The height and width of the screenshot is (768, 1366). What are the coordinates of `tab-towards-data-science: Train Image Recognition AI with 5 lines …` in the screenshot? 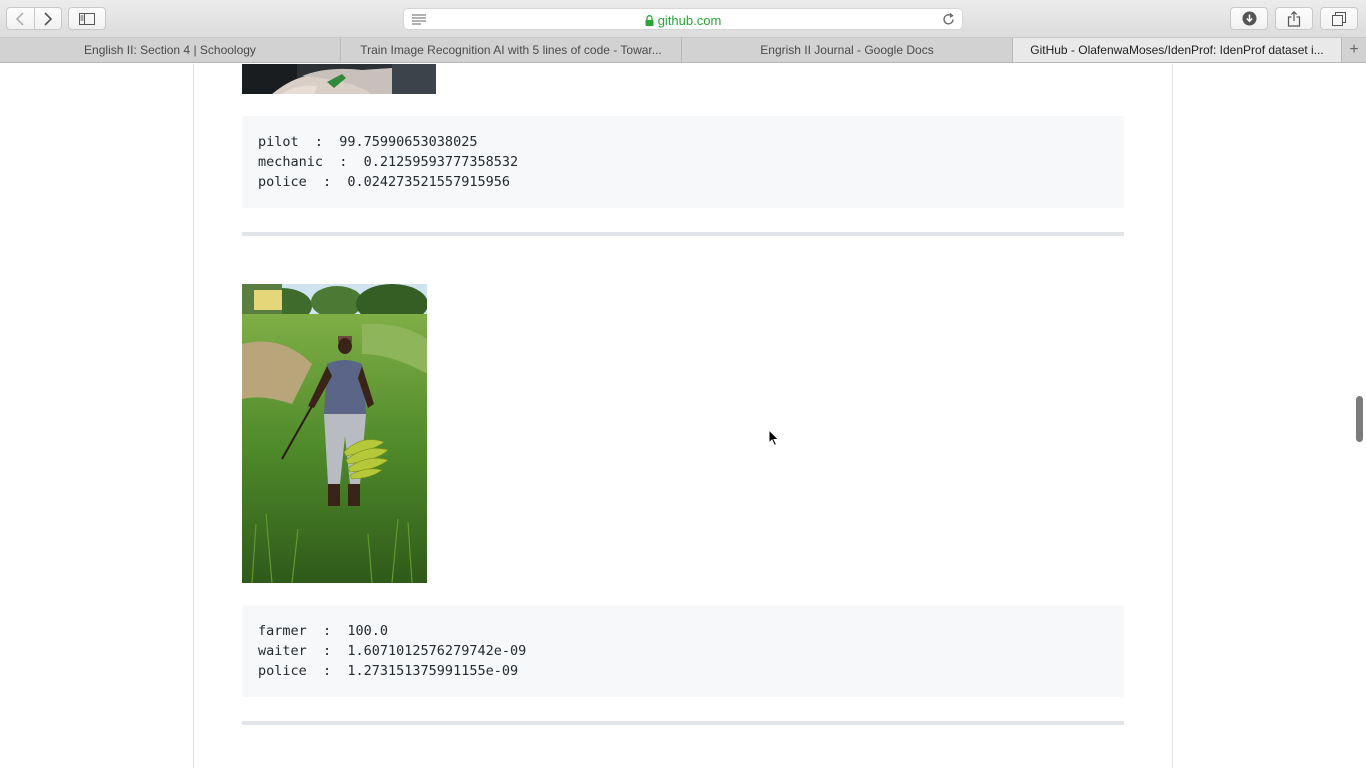 It's located at (511, 50).